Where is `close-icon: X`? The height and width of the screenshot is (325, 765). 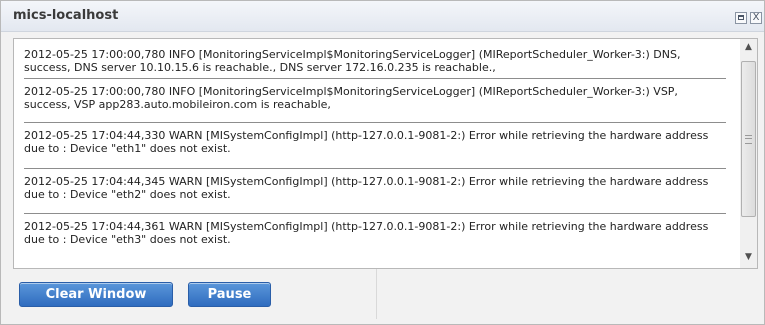 close-icon: X is located at coordinates (756, 18).